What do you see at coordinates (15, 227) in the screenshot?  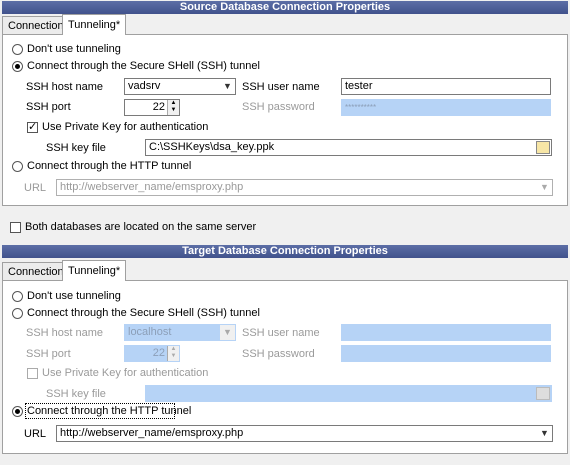 I see `same-server-checkbox` at bounding box center [15, 227].